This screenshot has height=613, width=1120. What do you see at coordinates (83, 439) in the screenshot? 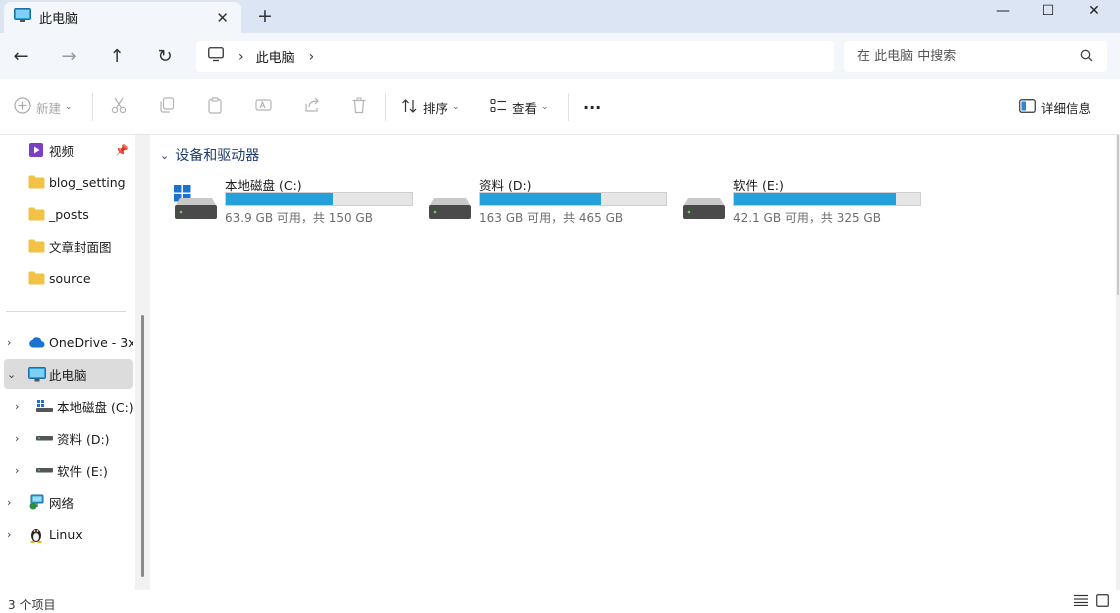
I see `sidebar-item-label: 资料 (D:)` at bounding box center [83, 439].